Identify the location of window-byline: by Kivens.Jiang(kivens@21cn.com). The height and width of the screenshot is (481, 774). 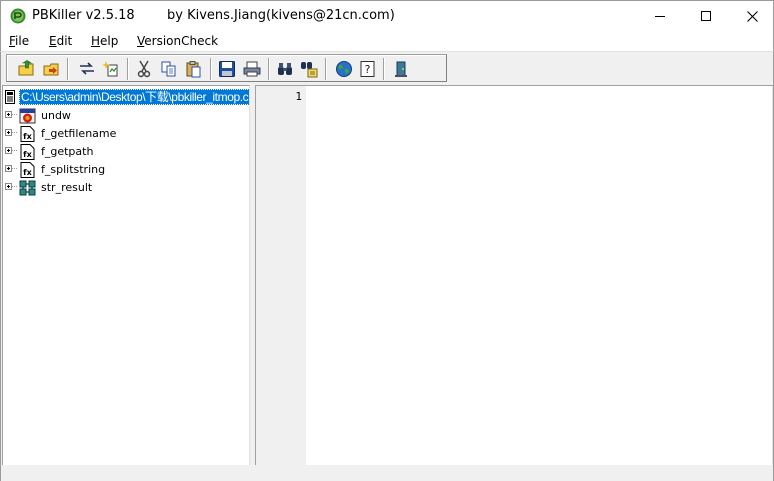
(281, 15).